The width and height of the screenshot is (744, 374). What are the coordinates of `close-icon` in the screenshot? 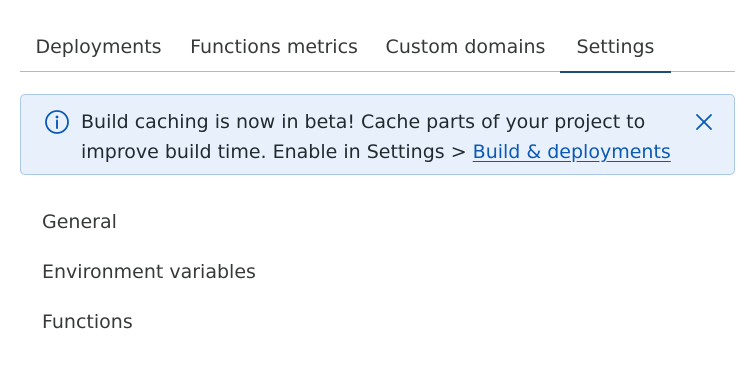 It's located at (704, 122).